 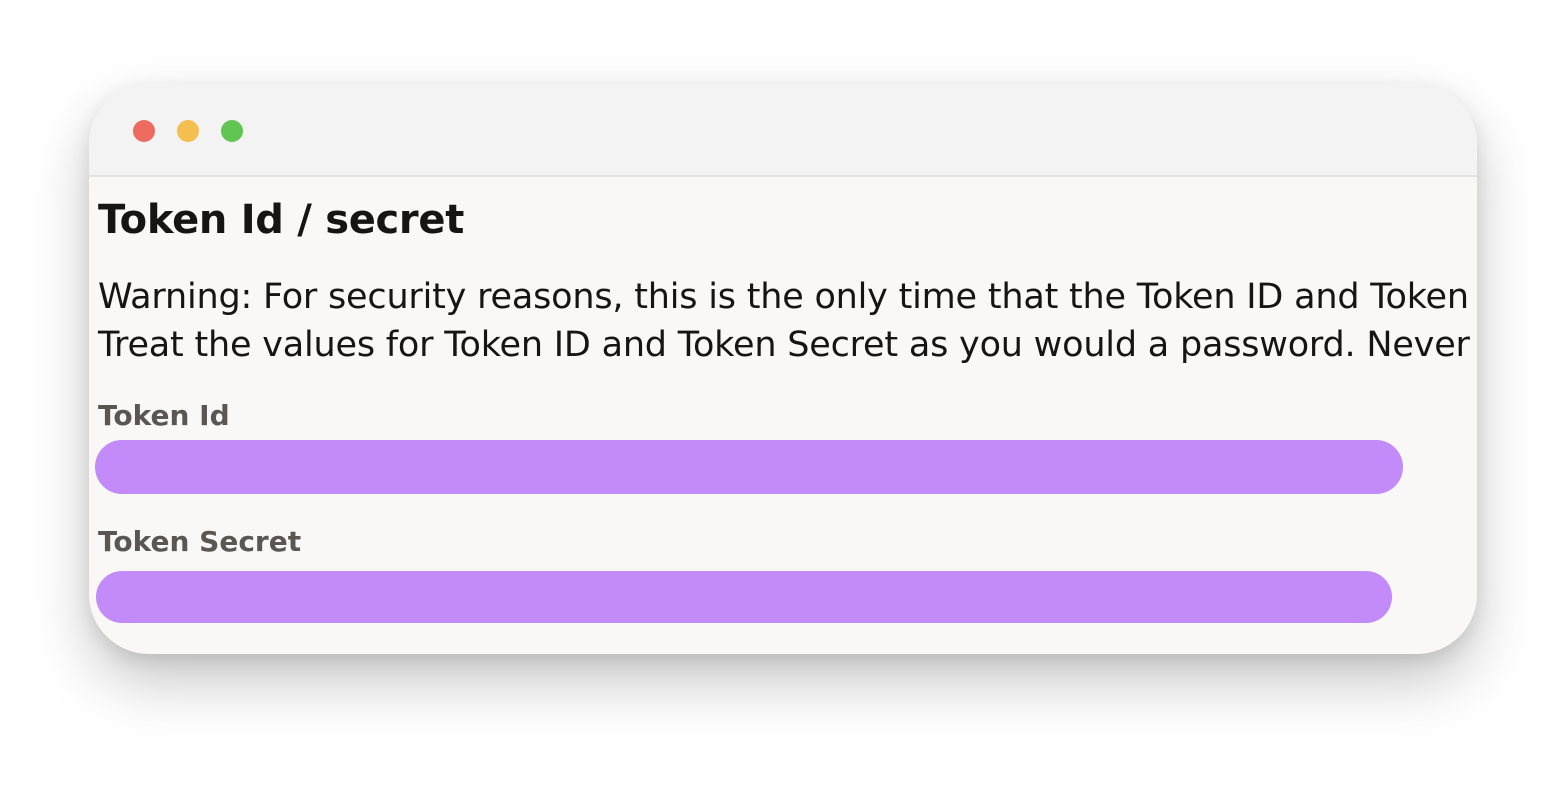 I want to click on token-secret-value-redacted, so click(x=744, y=597).